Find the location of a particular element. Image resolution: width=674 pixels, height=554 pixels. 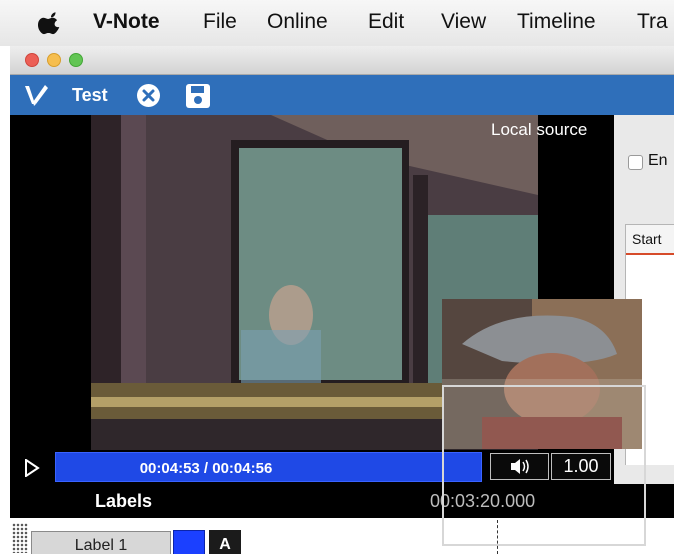

play-icon is located at coordinates (32, 468).